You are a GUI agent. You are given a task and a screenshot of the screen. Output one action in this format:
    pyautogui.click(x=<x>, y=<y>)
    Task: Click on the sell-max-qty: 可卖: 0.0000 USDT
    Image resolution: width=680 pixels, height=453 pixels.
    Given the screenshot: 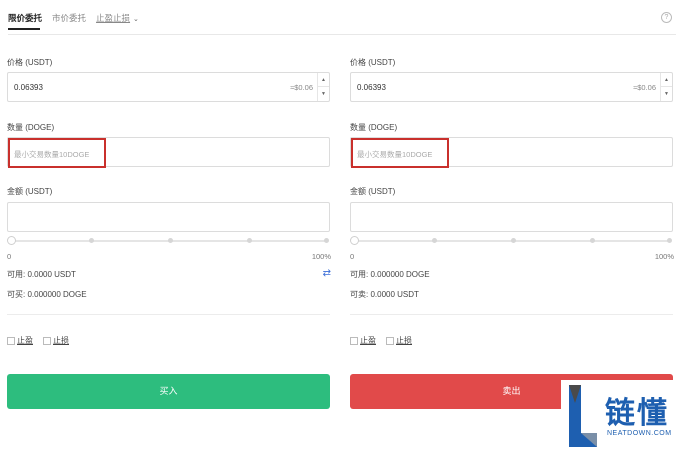 What is the action you would take?
    pyautogui.click(x=384, y=294)
    